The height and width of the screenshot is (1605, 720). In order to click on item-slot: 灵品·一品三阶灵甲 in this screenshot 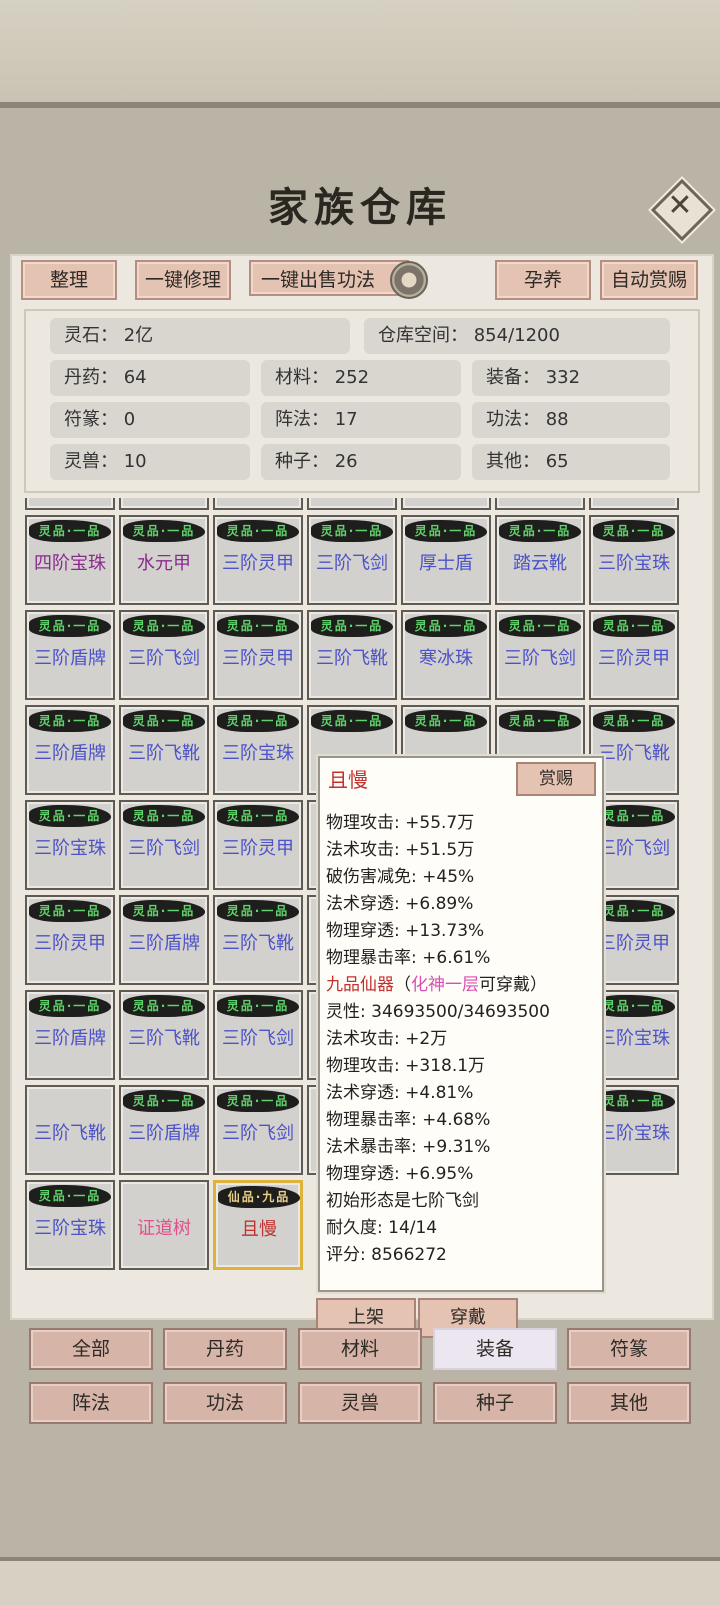, I will do `click(258, 560)`.